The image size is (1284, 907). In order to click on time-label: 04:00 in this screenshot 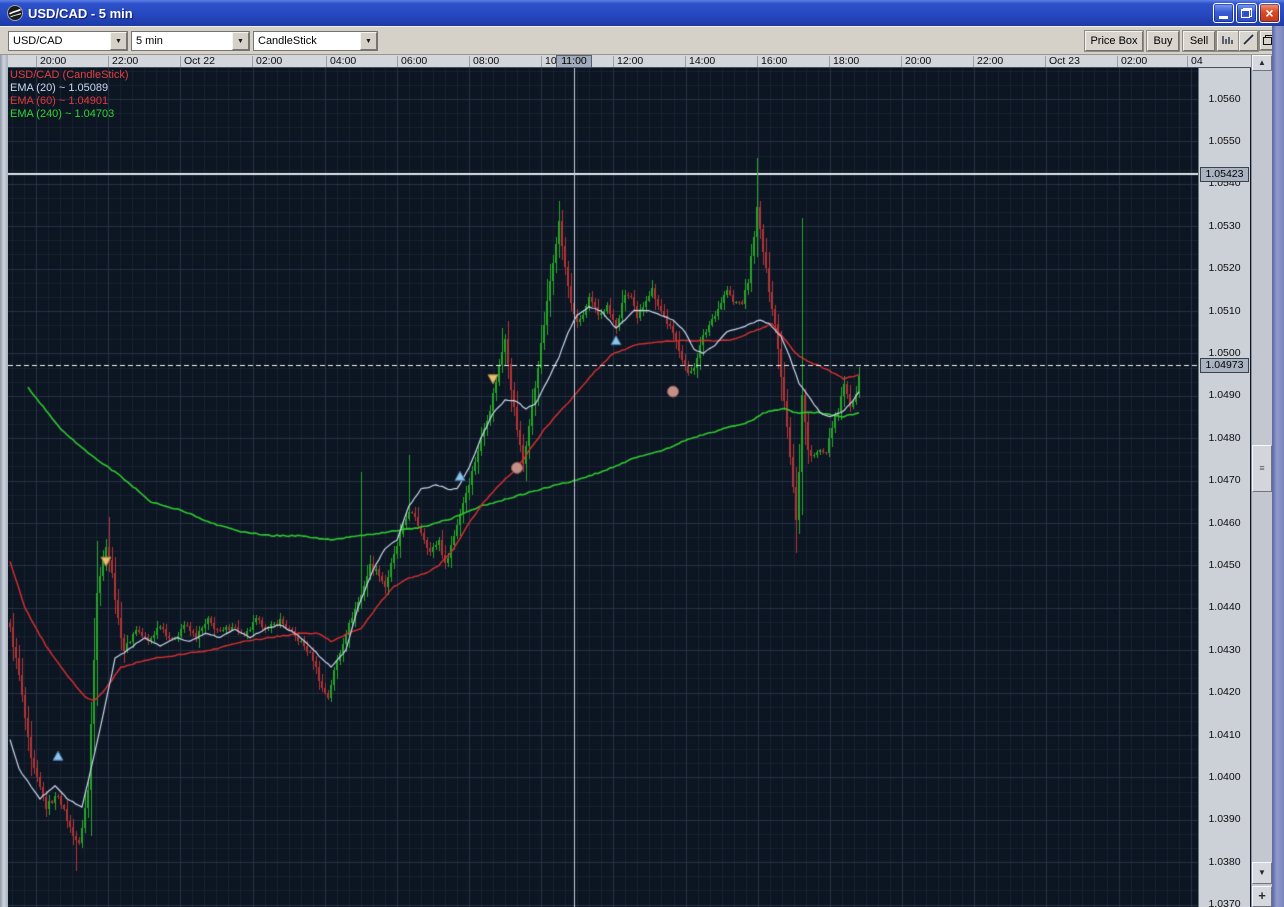, I will do `click(343, 61)`.